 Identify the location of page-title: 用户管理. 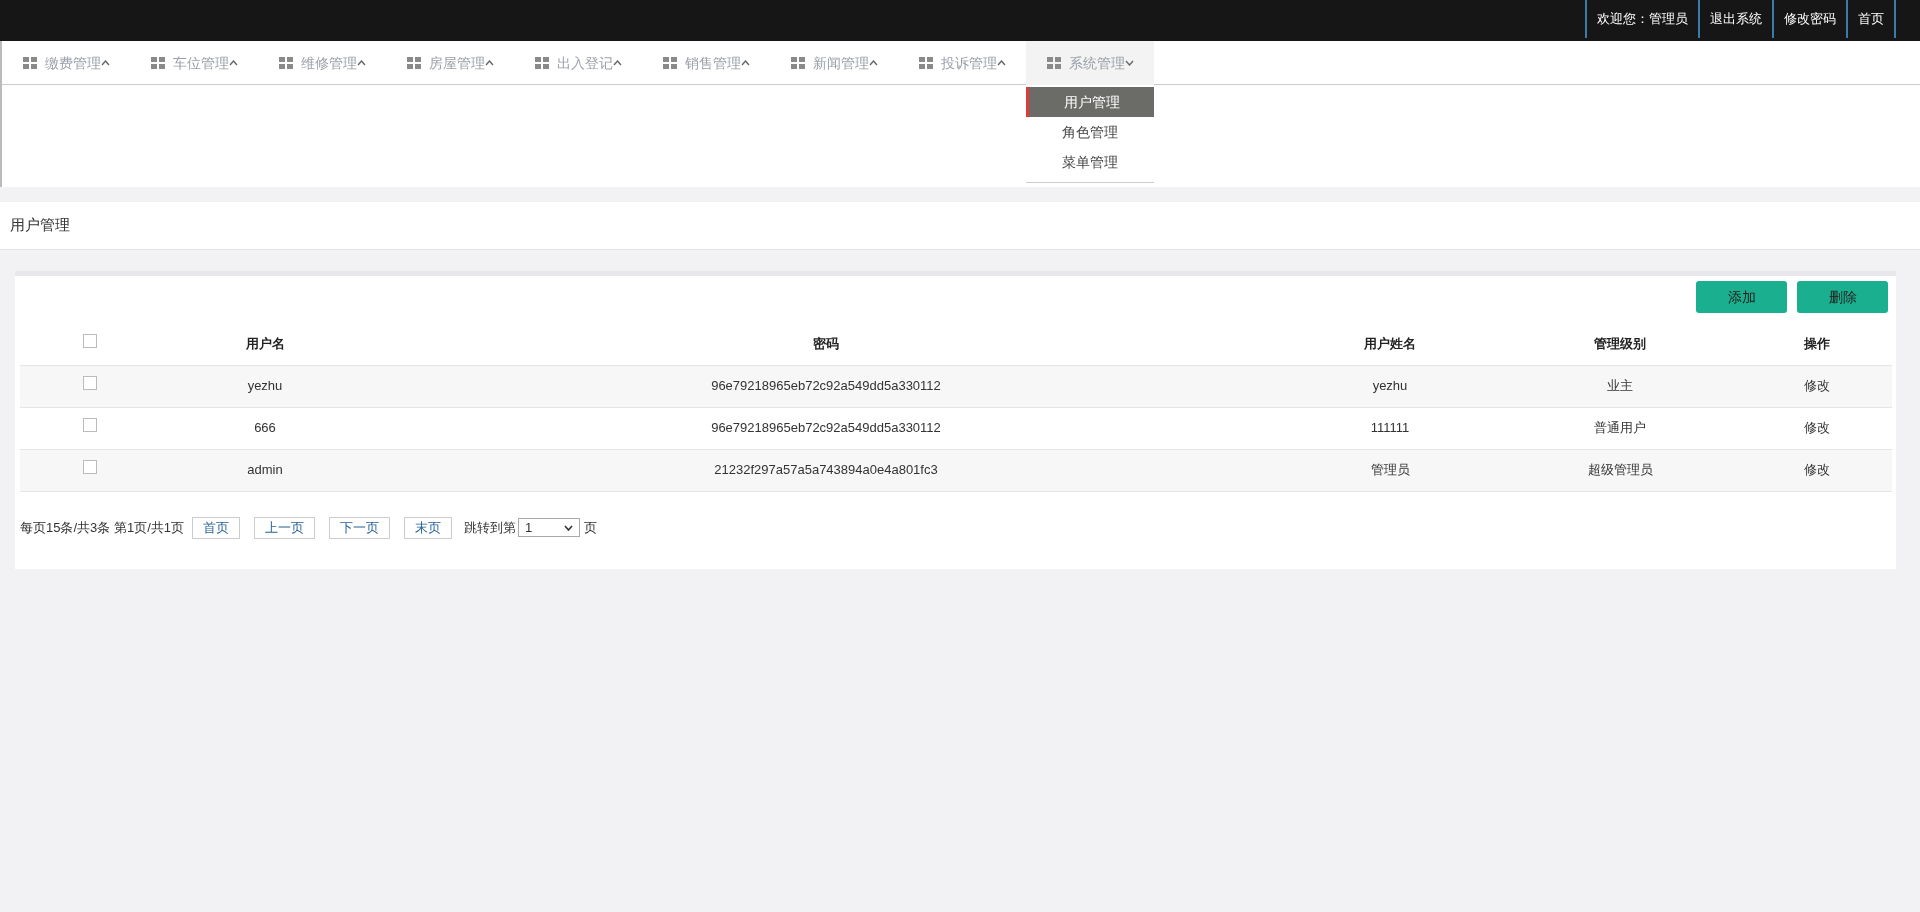
(40, 225).